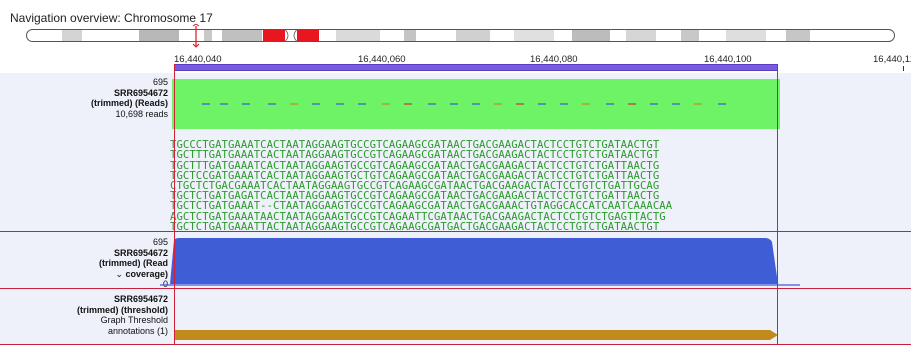  What do you see at coordinates (477, 335) in the screenshot?
I see `threshold-annotation` at bounding box center [477, 335].